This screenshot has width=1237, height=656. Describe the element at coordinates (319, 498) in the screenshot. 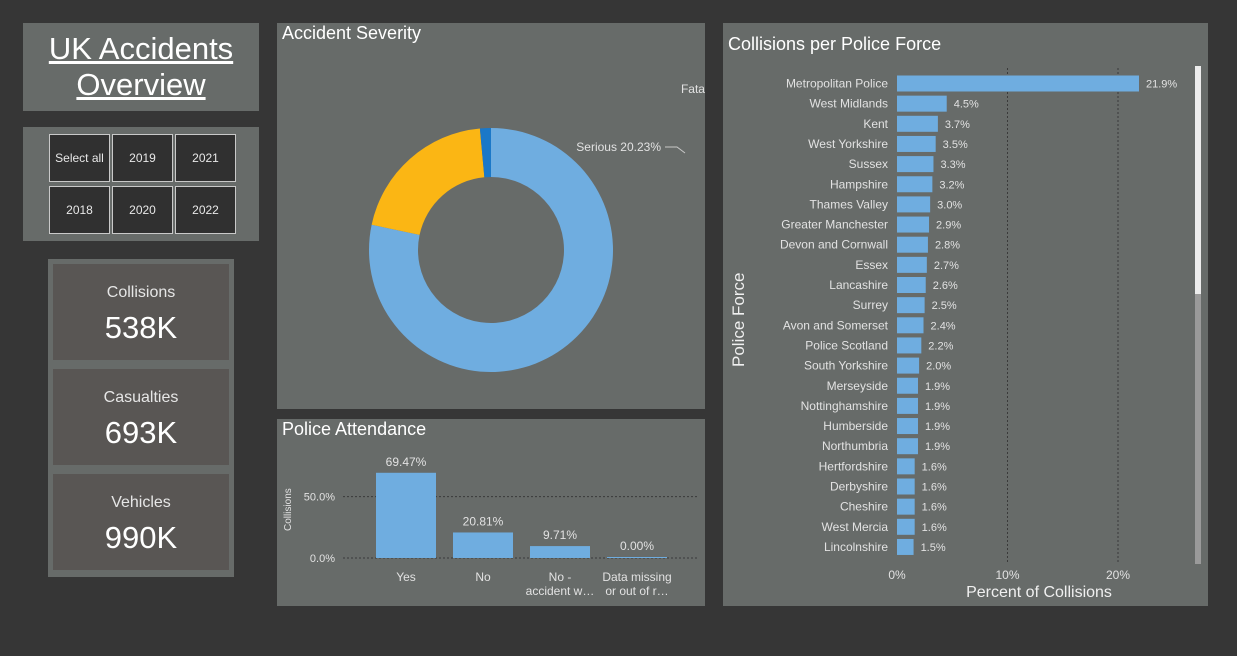

I see `y-tick-label: 50.0%` at that location.